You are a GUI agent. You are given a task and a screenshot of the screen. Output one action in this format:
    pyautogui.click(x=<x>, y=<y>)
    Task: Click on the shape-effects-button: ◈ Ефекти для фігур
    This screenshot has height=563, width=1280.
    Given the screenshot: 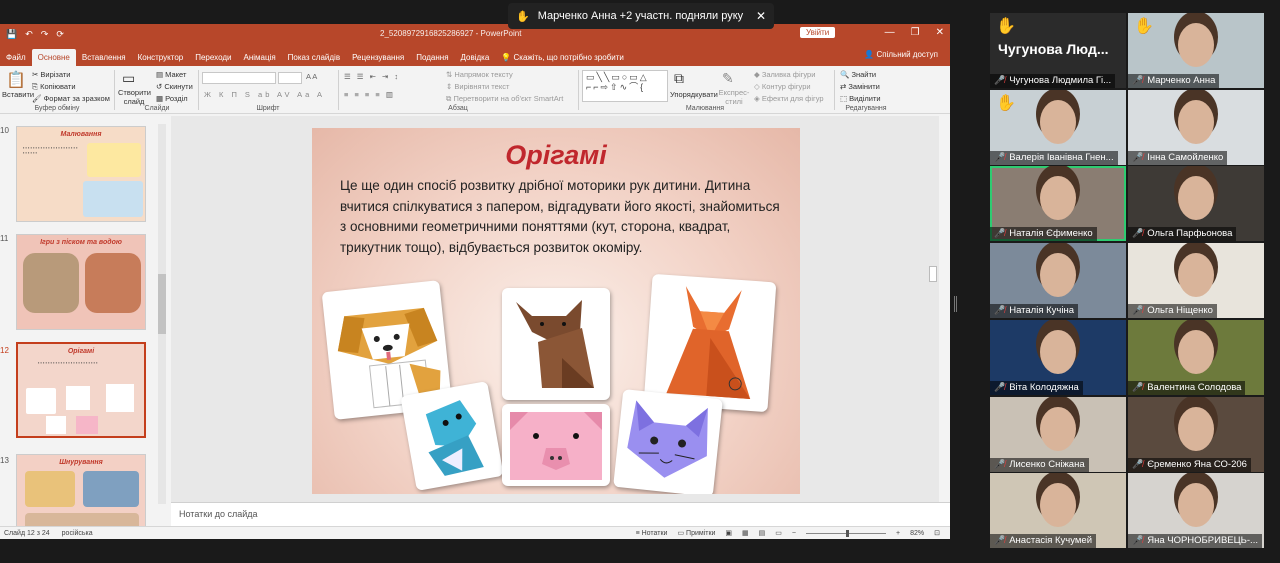 What is the action you would take?
    pyautogui.click(x=789, y=98)
    